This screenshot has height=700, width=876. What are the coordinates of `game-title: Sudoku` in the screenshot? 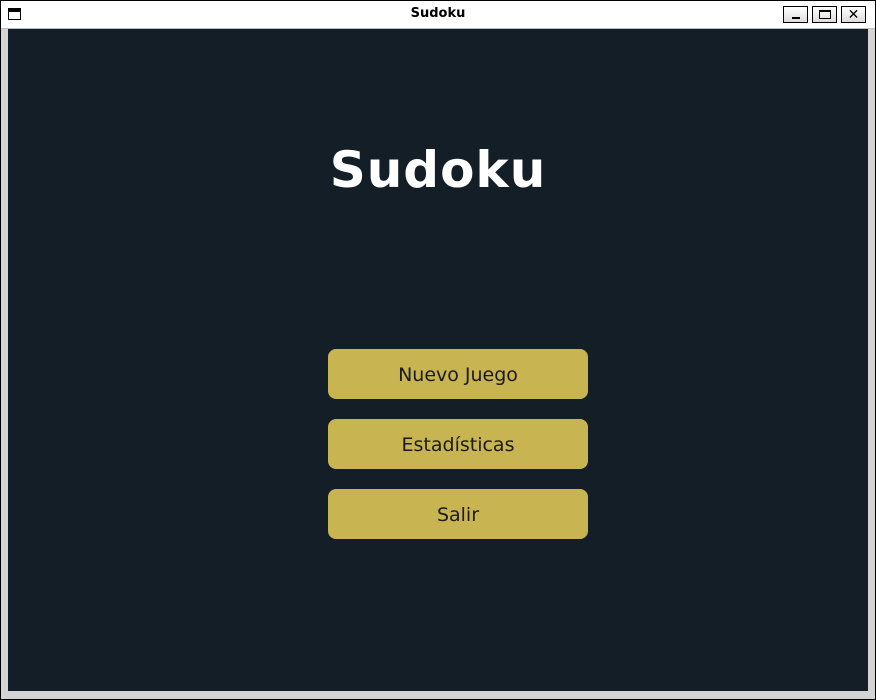 It's located at (438, 170).